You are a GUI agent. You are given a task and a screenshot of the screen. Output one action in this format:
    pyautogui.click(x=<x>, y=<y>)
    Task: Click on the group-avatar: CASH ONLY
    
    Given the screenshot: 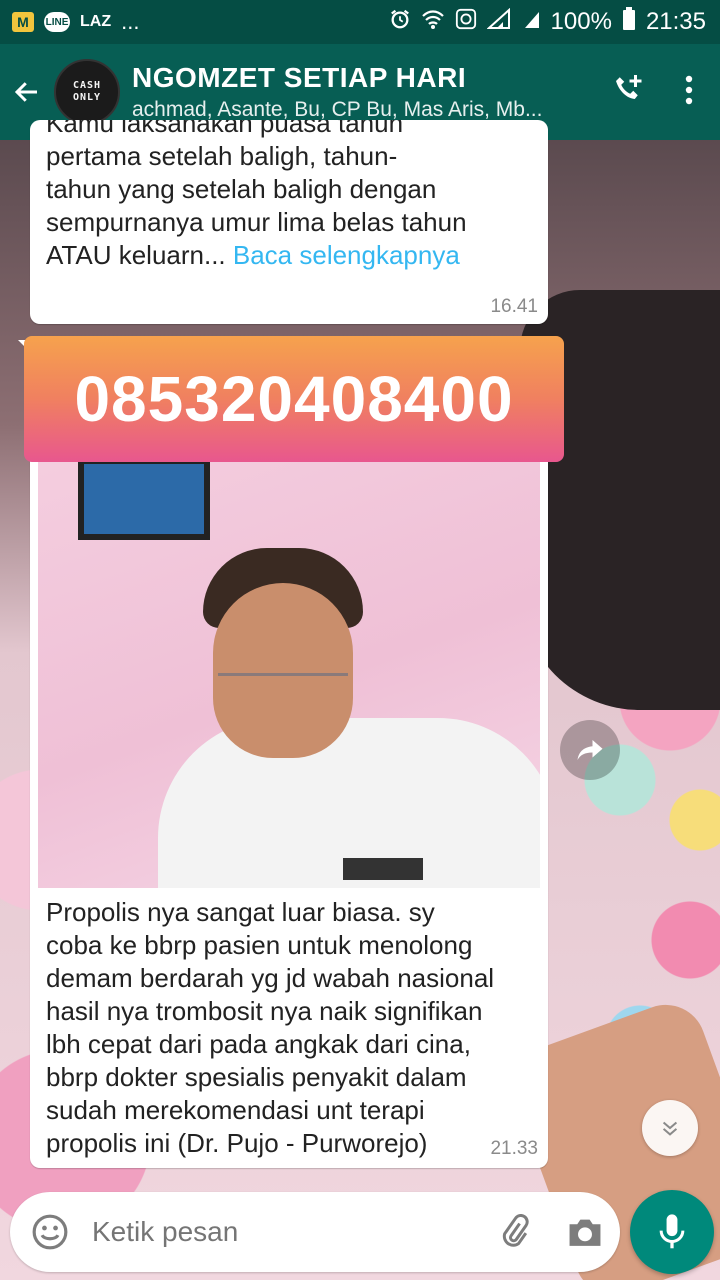 What is the action you would take?
    pyautogui.click(x=87, y=92)
    